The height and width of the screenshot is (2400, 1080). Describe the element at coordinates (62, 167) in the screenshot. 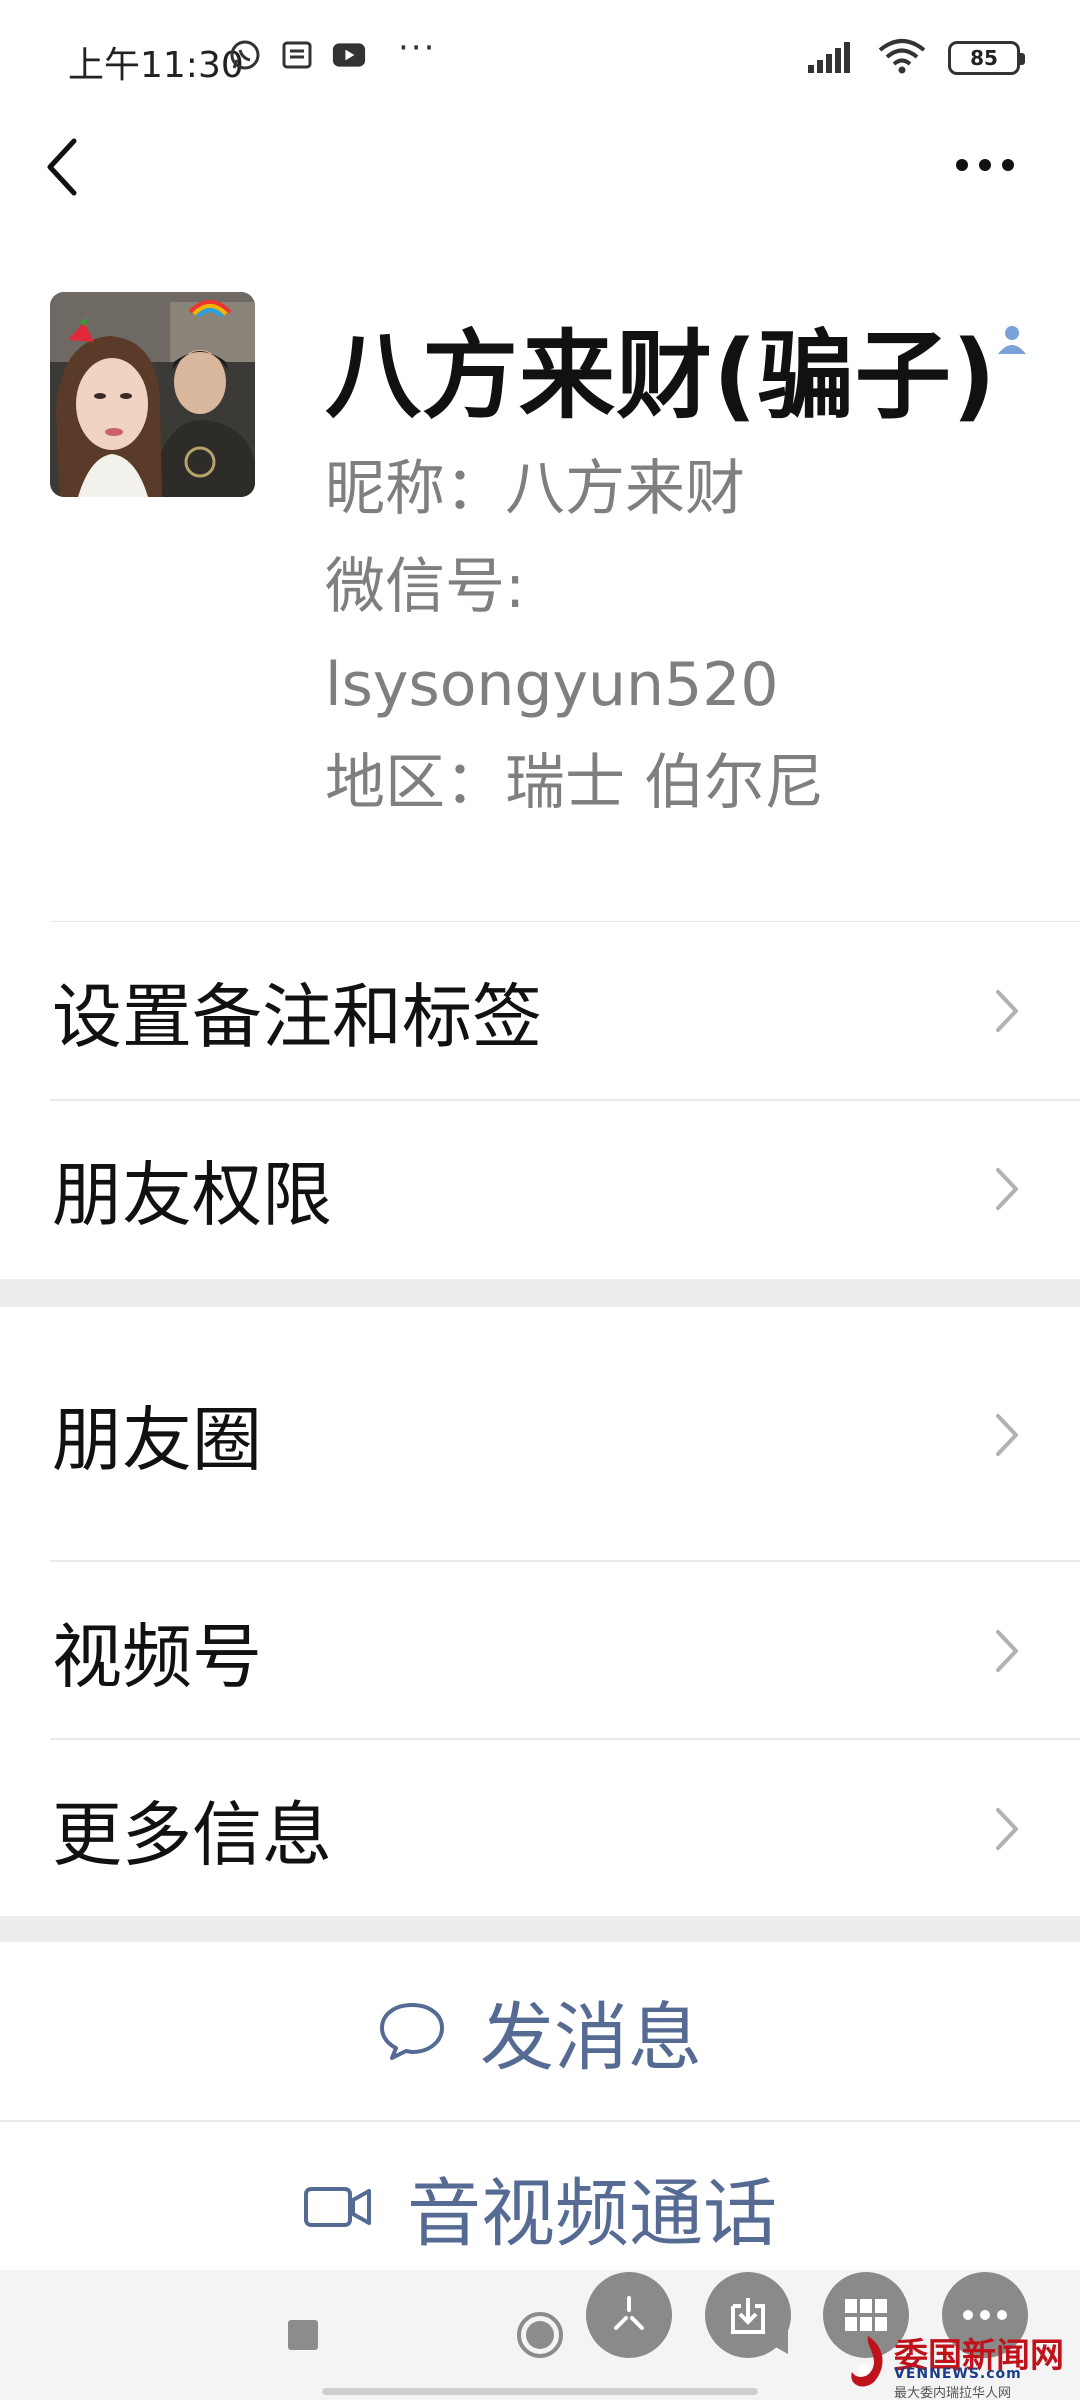

I see `chevron-left-icon` at that location.